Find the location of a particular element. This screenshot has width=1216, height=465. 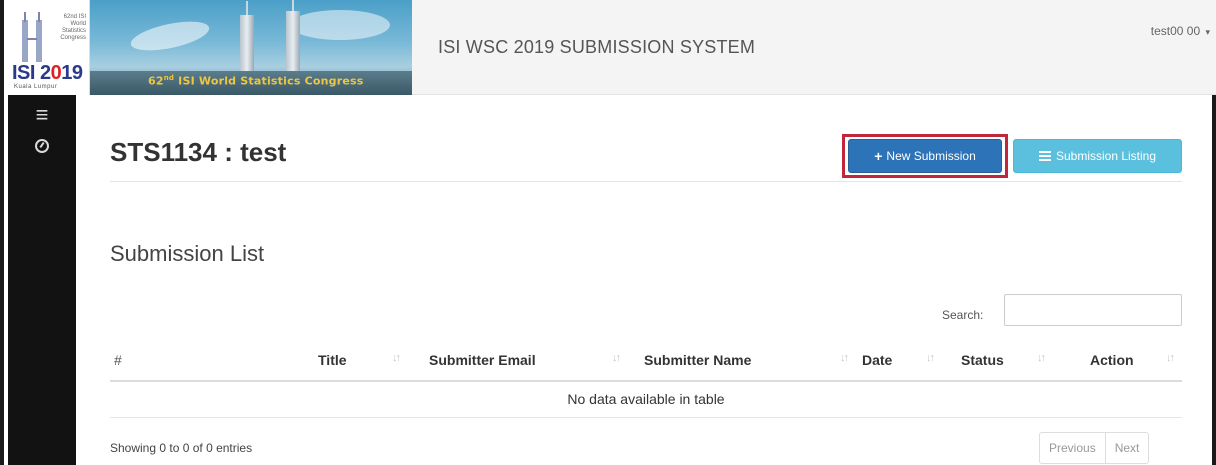

column-header-date: Date is located at coordinates (877, 360).